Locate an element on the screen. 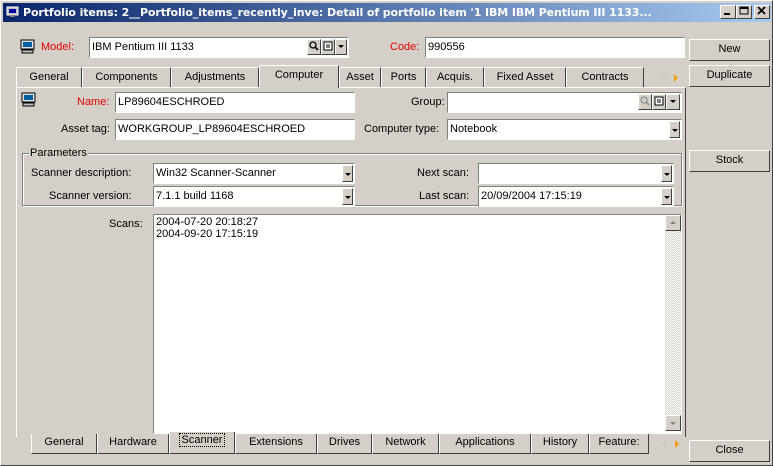 Image resolution: width=773 pixels, height=466 pixels. tab-acquis: Acquis. is located at coordinates (455, 77).